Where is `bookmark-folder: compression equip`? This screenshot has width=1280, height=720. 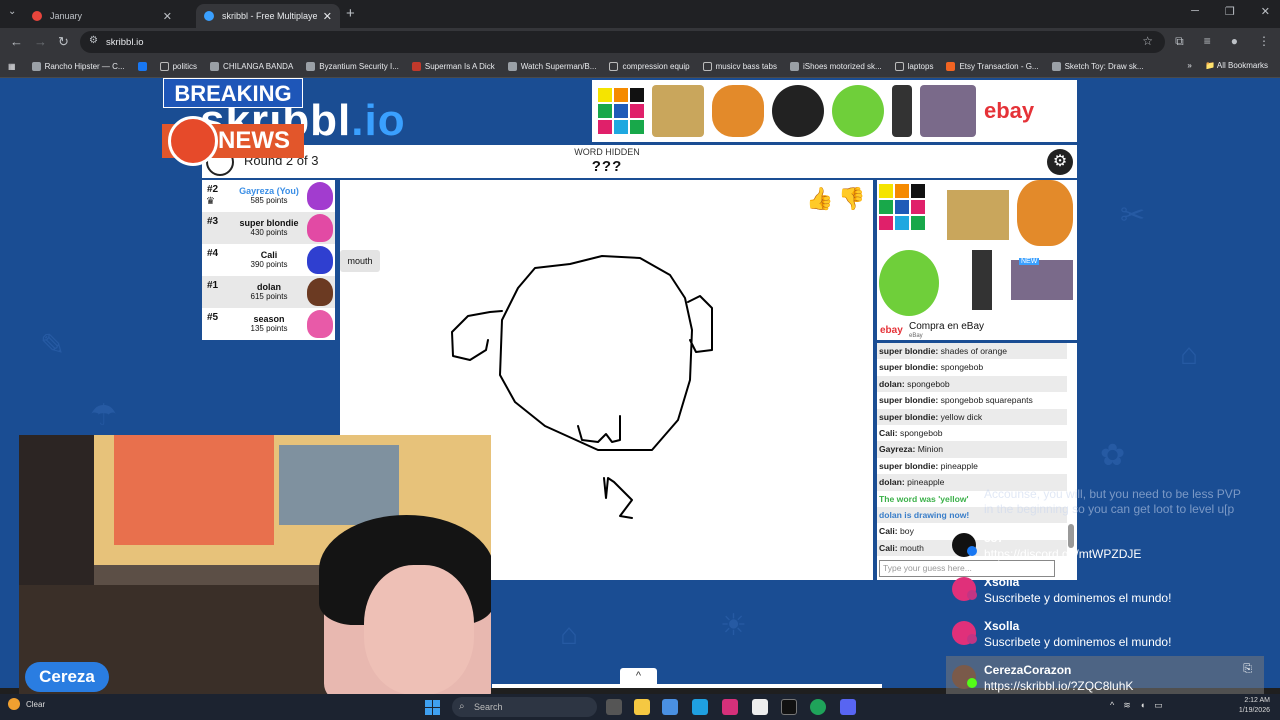
bookmark-folder: compression equip is located at coordinates (649, 66).